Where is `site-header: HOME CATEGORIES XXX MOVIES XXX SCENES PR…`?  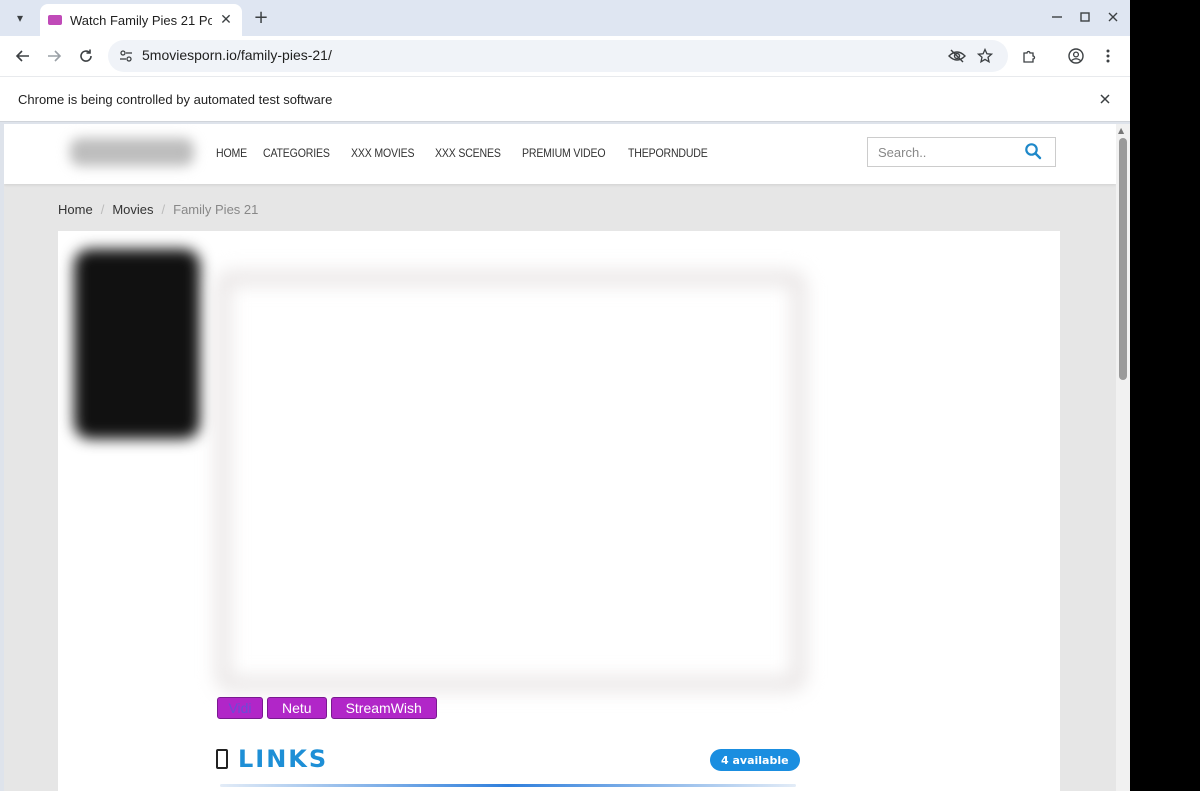
site-header: HOME CATEGORIES XXX MOVIES XXX SCENES PR… is located at coordinates (560, 154).